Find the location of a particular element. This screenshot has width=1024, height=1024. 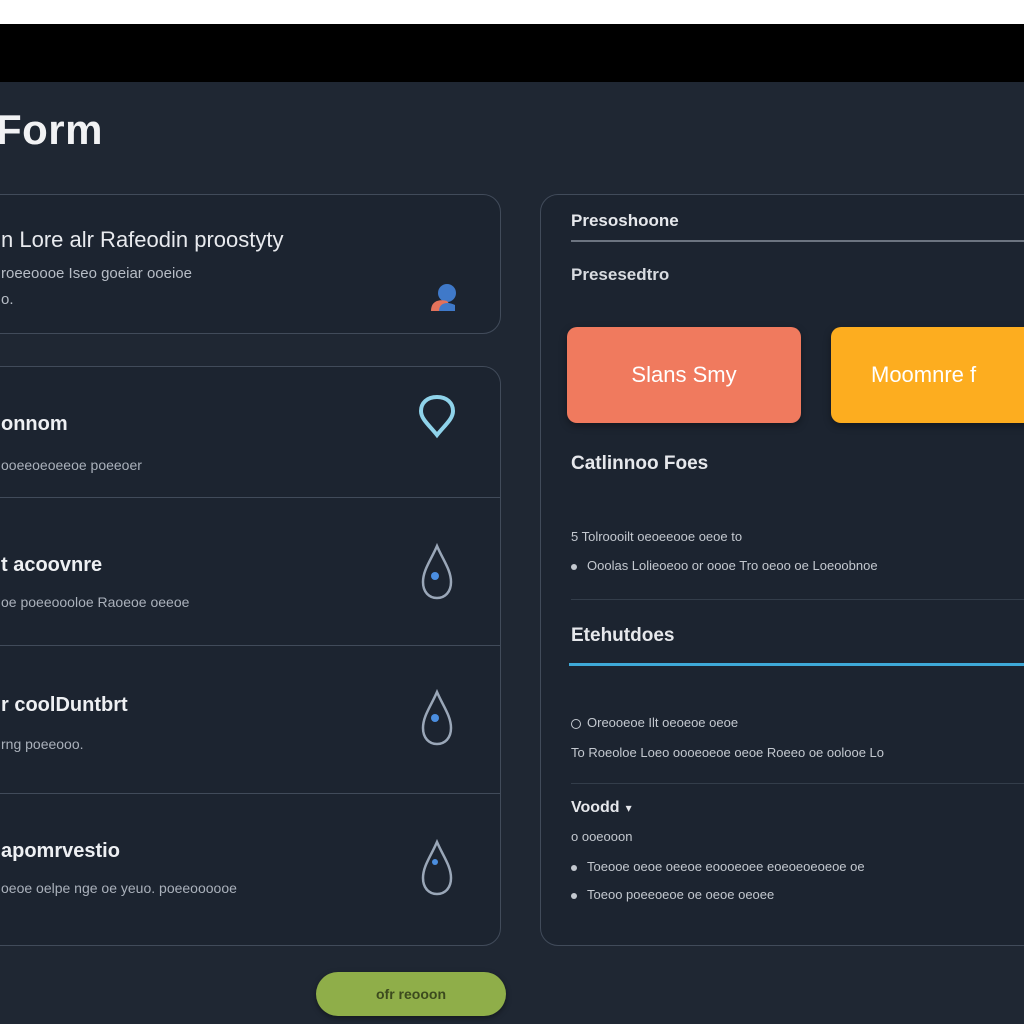

section-line-text: Toeoo poeeoeoe oe oeoe oeoee is located at coordinates (681, 894).